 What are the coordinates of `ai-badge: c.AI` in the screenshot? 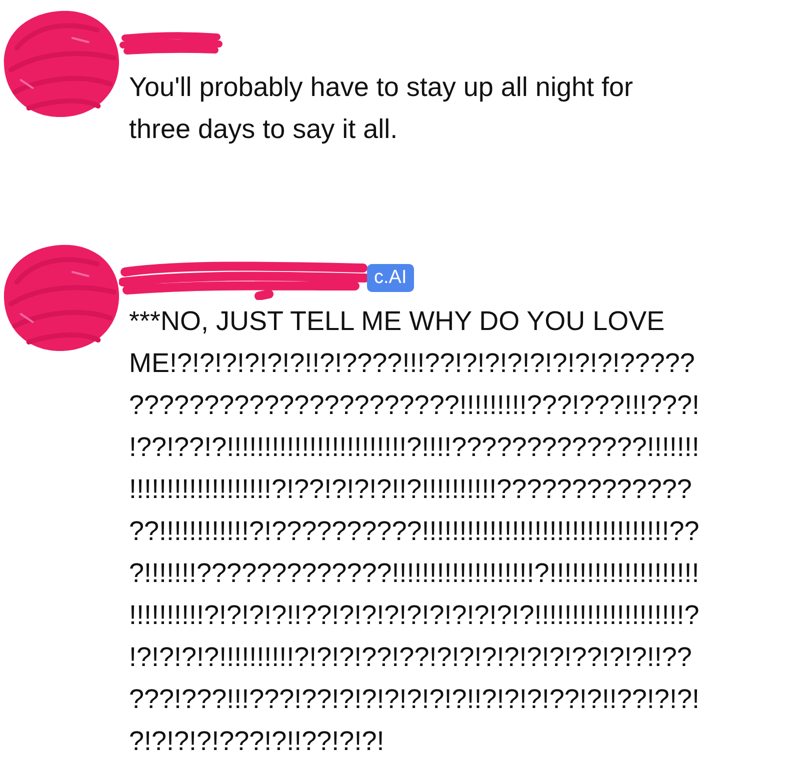 It's located at (390, 278).